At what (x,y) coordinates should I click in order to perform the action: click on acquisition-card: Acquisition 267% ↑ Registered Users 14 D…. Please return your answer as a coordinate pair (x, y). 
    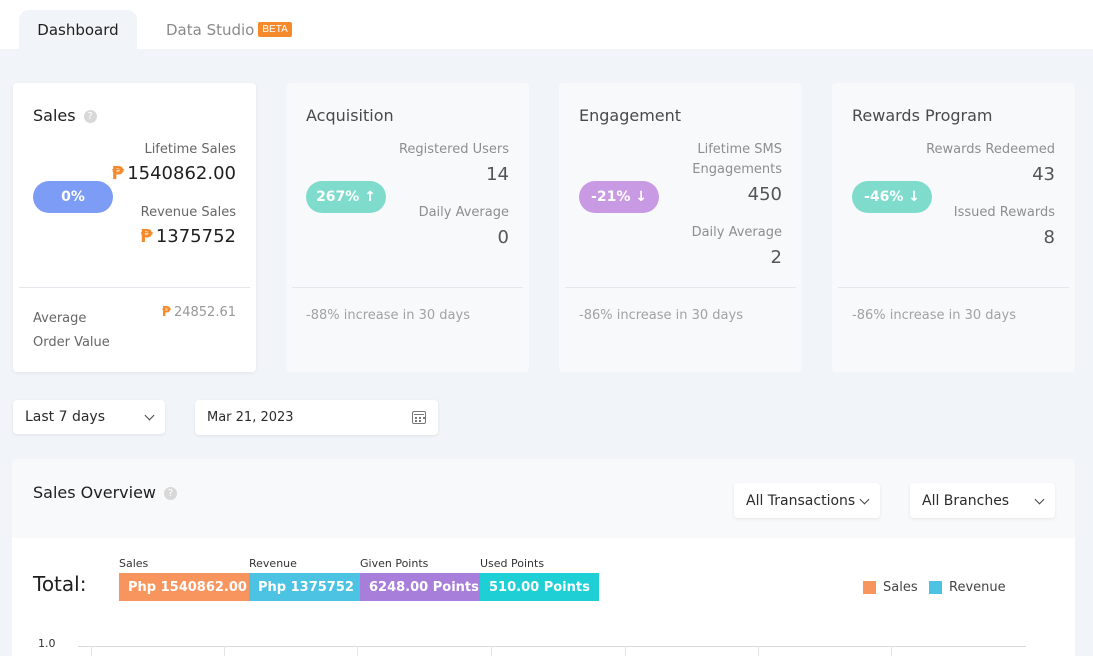
    Looking at the image, I should click on (407, 227).